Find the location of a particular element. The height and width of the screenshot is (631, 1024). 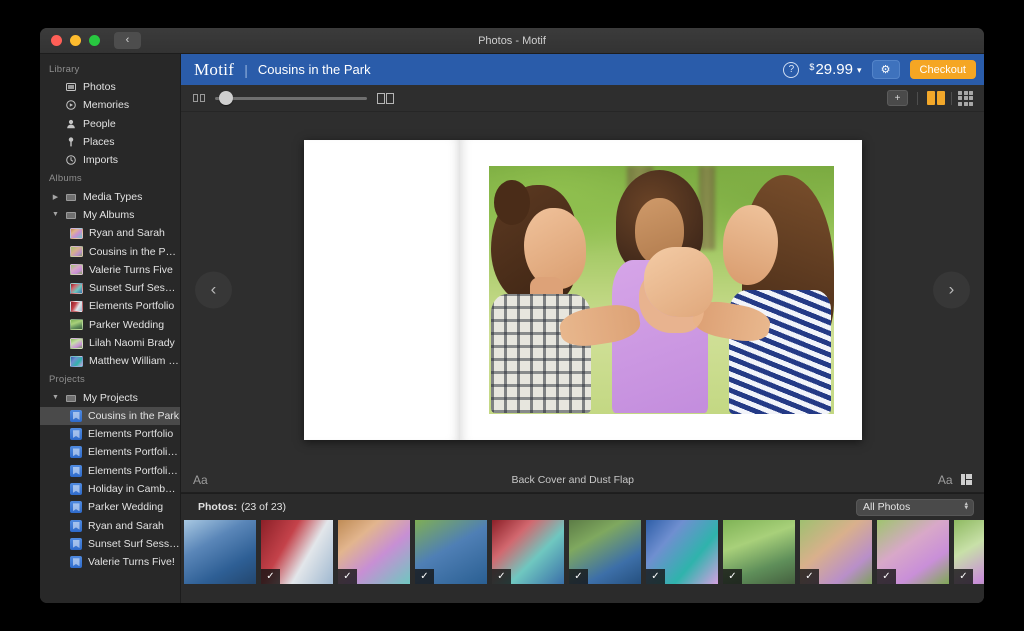

thumbnail-kids-red-slide: ✓ is located at coordinates (528, 552).